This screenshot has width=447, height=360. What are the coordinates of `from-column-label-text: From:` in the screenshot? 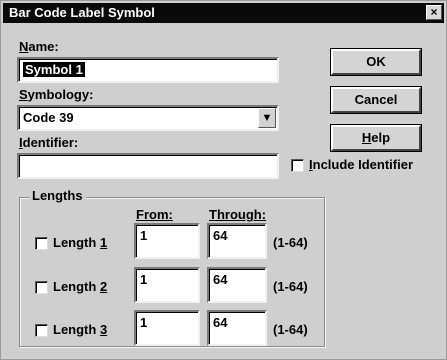 It's located at (154, 214).